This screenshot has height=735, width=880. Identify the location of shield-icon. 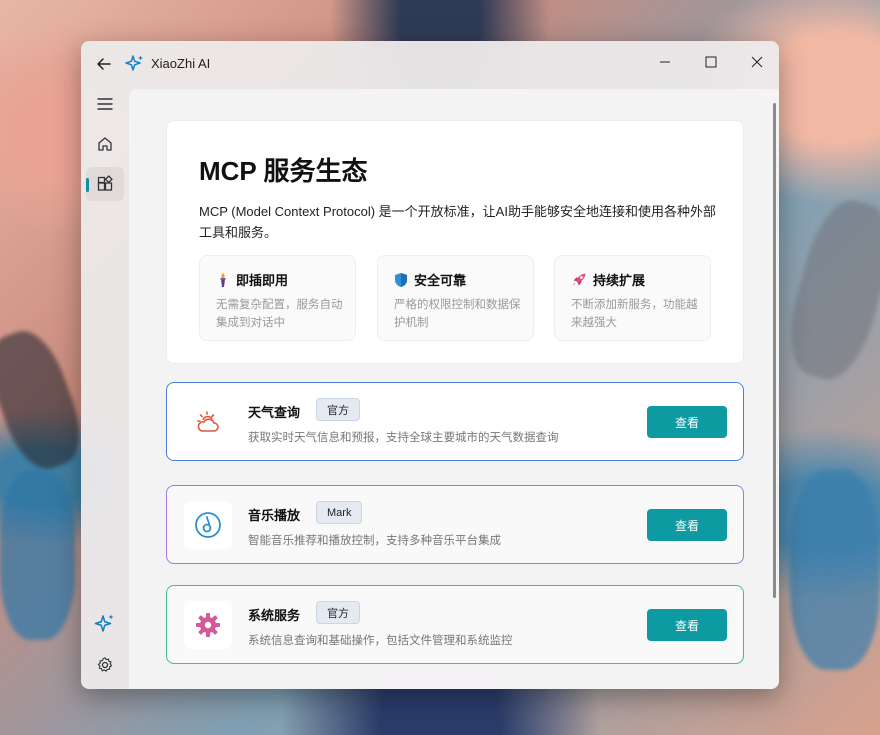
(401, 279).